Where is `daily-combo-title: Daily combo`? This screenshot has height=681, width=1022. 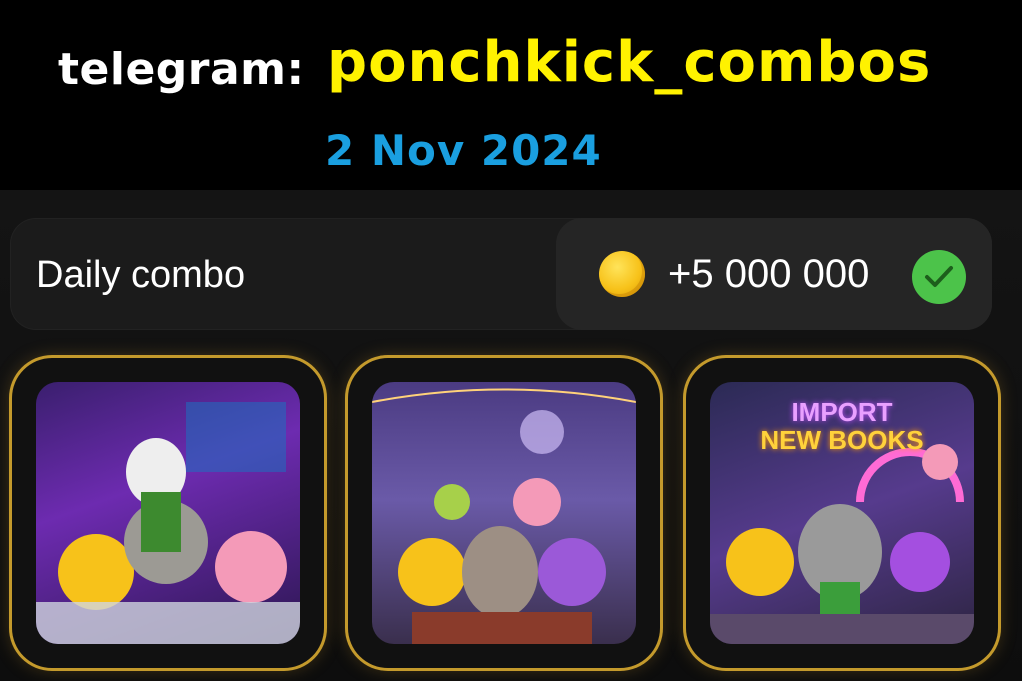 daily-combo-title: Daily combo is located at coordinates (141, 275).